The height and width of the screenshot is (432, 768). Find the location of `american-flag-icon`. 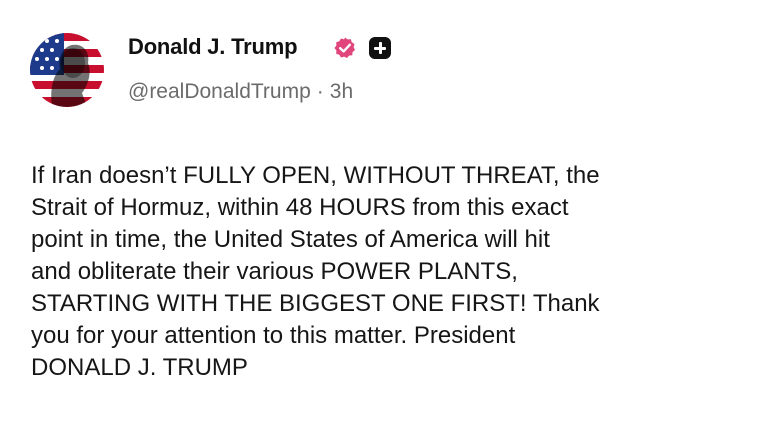

american-flag-icon is located at coordinates (67, 70).